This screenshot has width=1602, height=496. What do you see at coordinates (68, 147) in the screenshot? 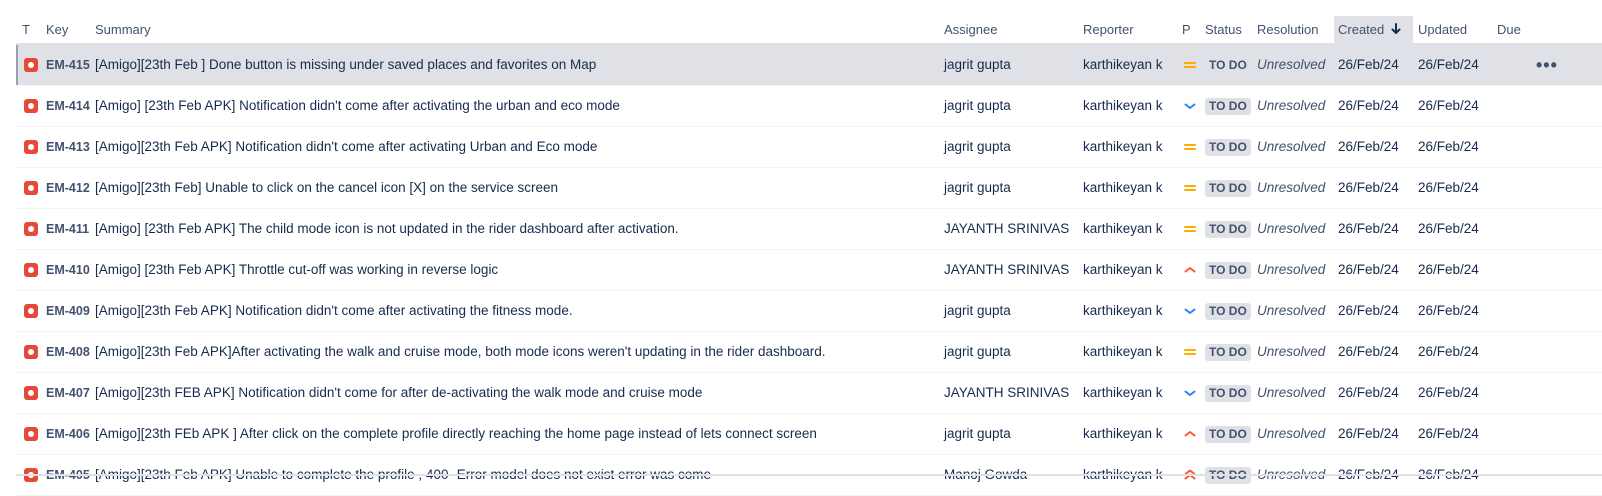
I see `issue-key-link: EM-413` at bounding box center [68, 147].